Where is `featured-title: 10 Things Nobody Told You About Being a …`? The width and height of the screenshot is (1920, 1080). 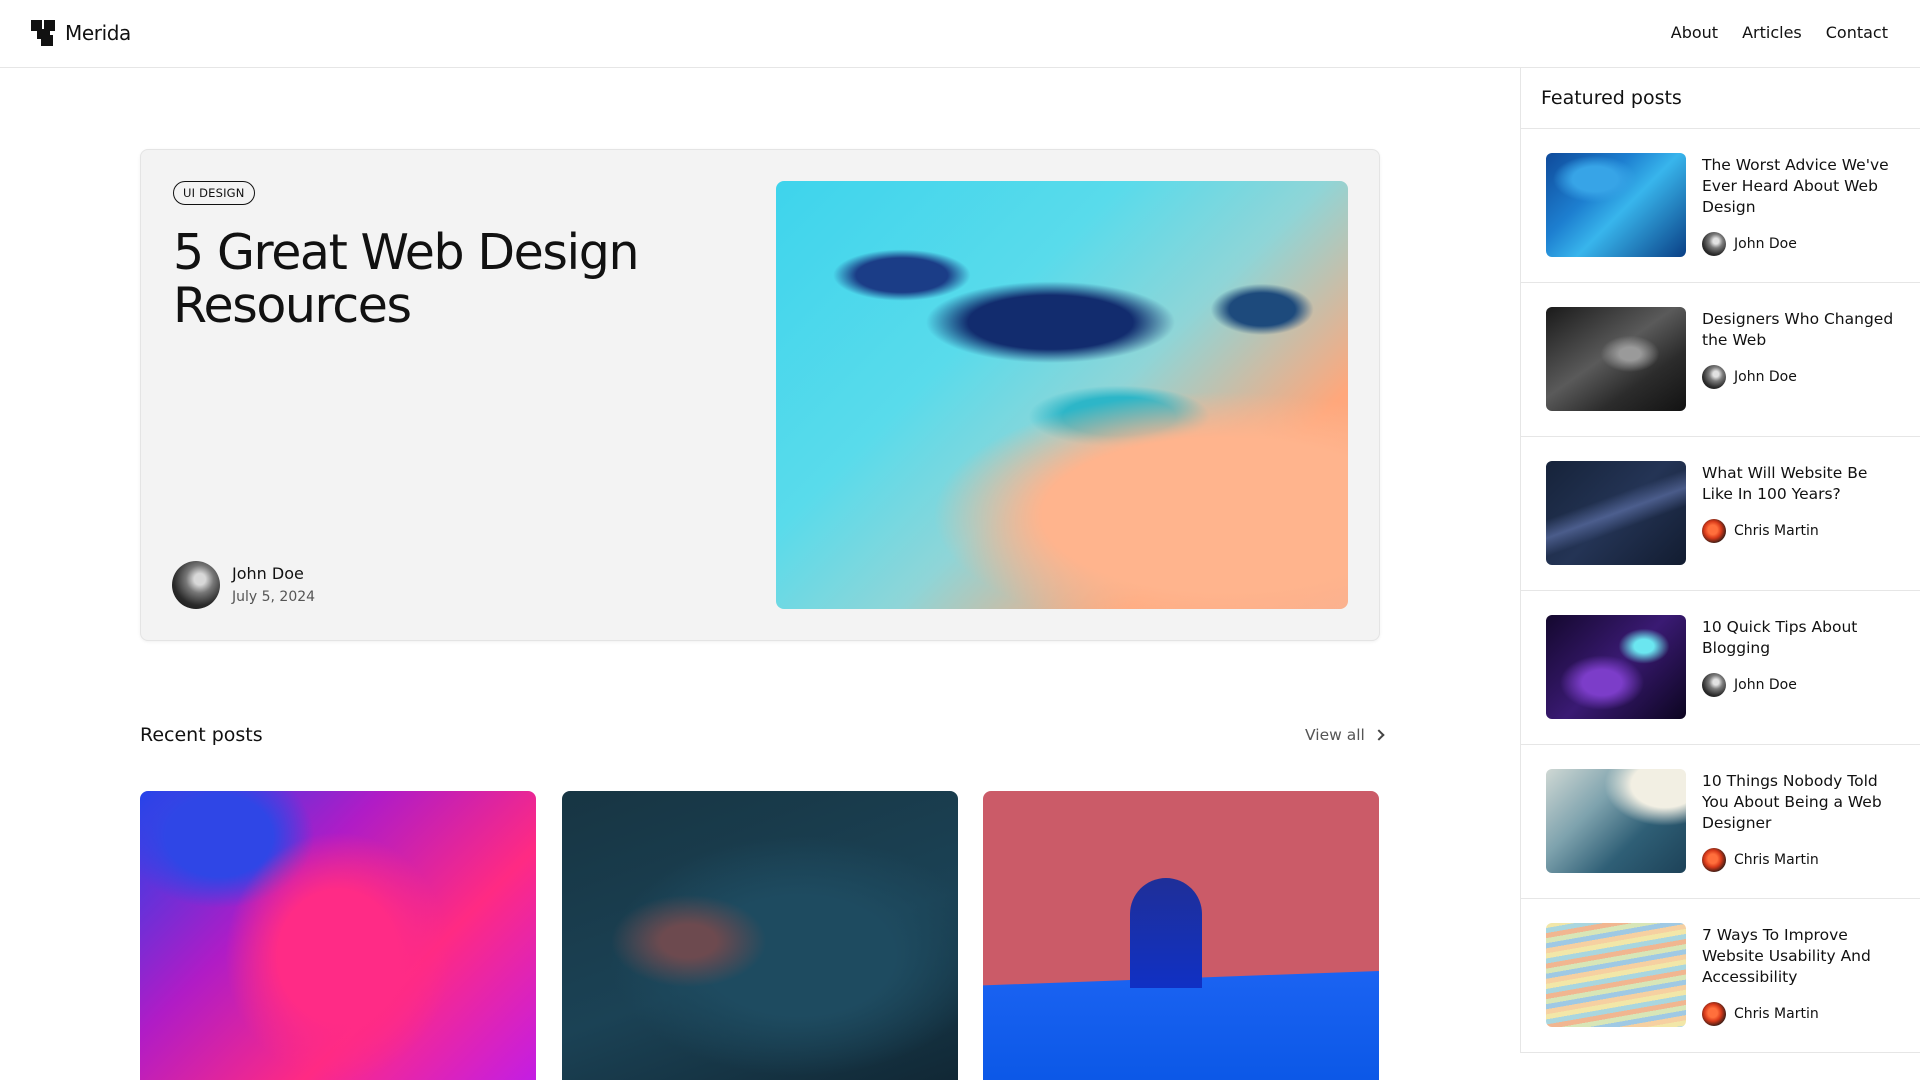 featured-title: 10 Things Nobody Told You About Being a … is located at coordinates (1802, 802).